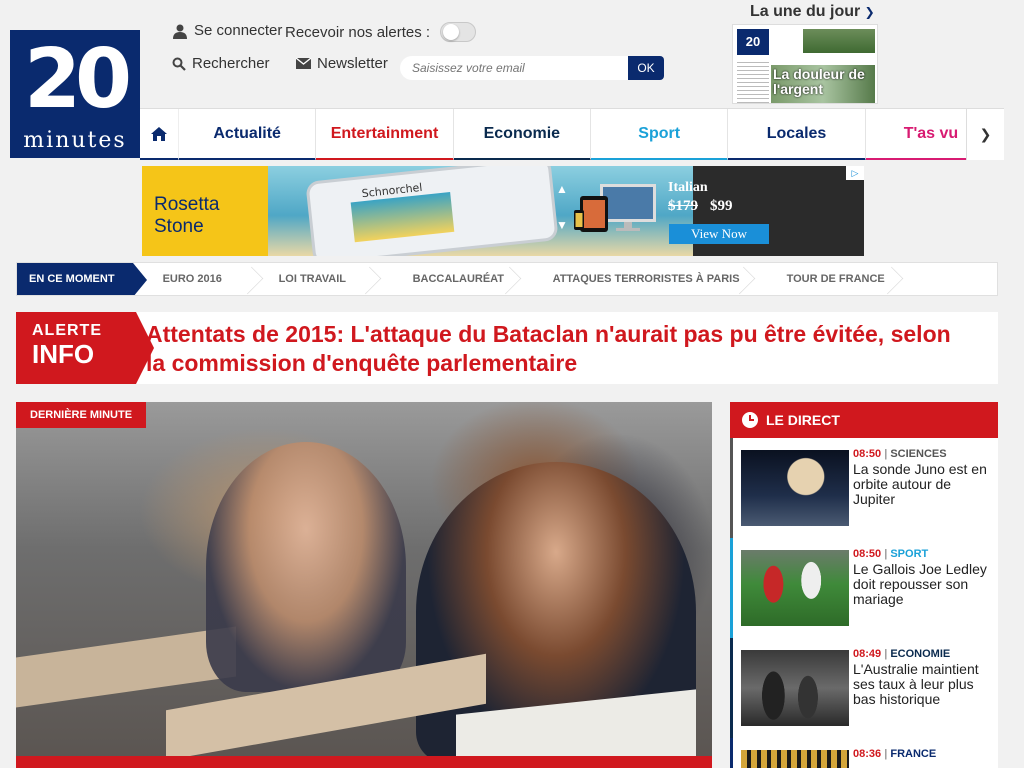 The width and height of the screenshot is (1024, 768). Describe the element at coordinates (646, 279) in the screenshot. I see `trending-topic-label: ATTAQUES TERRORISTES À PARIS` at that location.